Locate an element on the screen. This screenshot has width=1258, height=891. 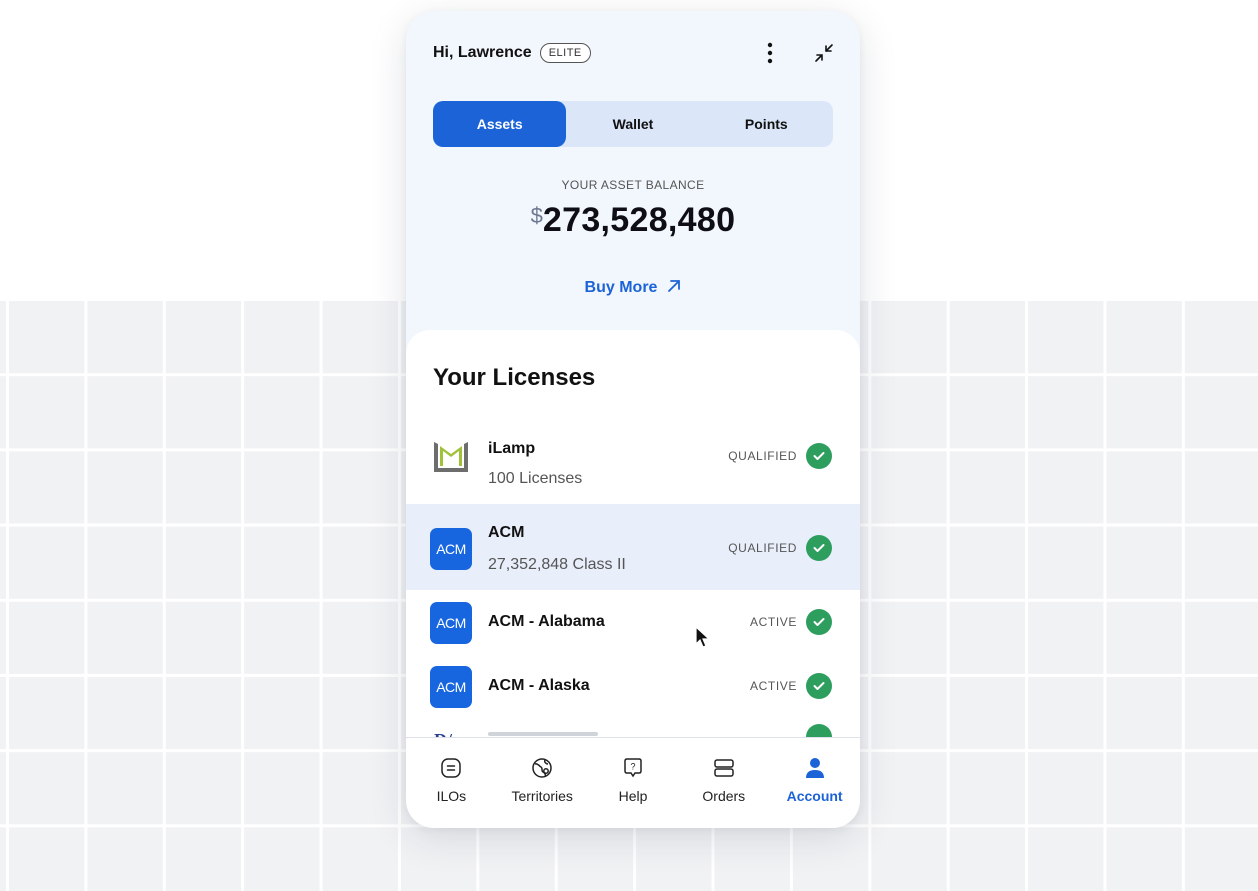
license-row-acm-alabama: ACM ACM - Alabama ACTIVE is located at coordinates (633, 625).